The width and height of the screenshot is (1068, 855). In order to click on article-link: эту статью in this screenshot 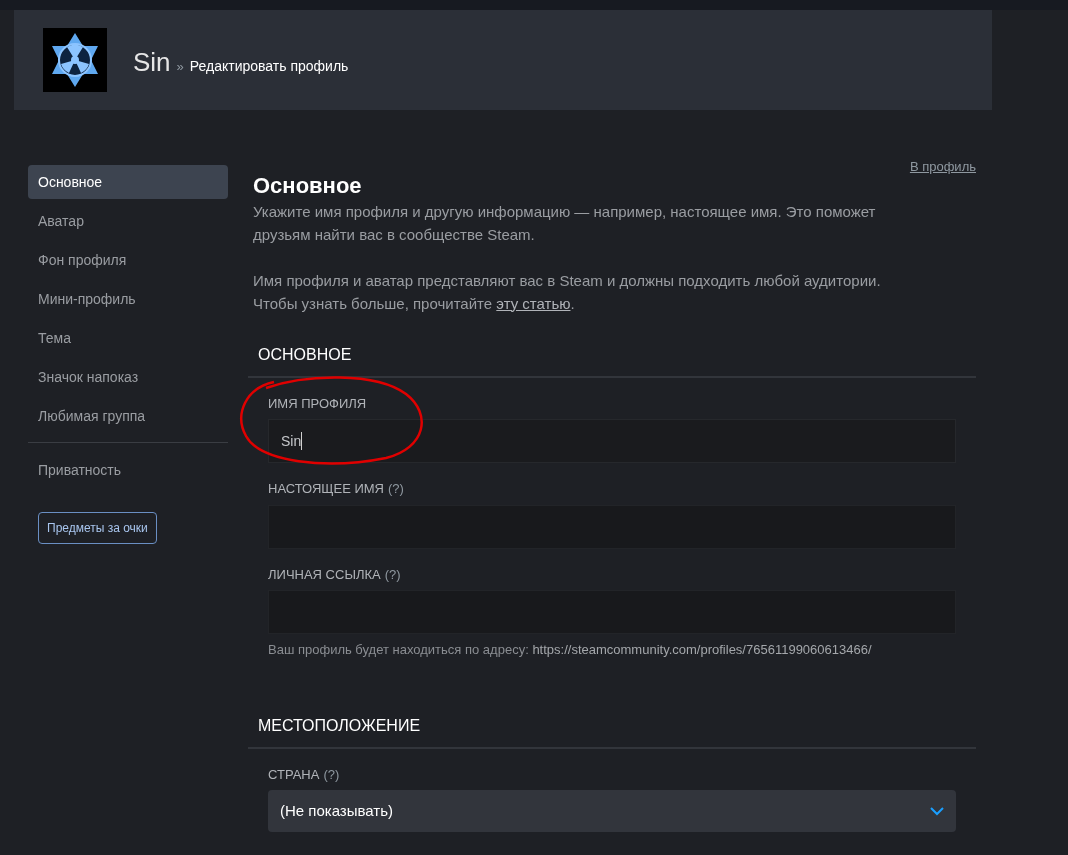, I will do `click(533, 303)`.